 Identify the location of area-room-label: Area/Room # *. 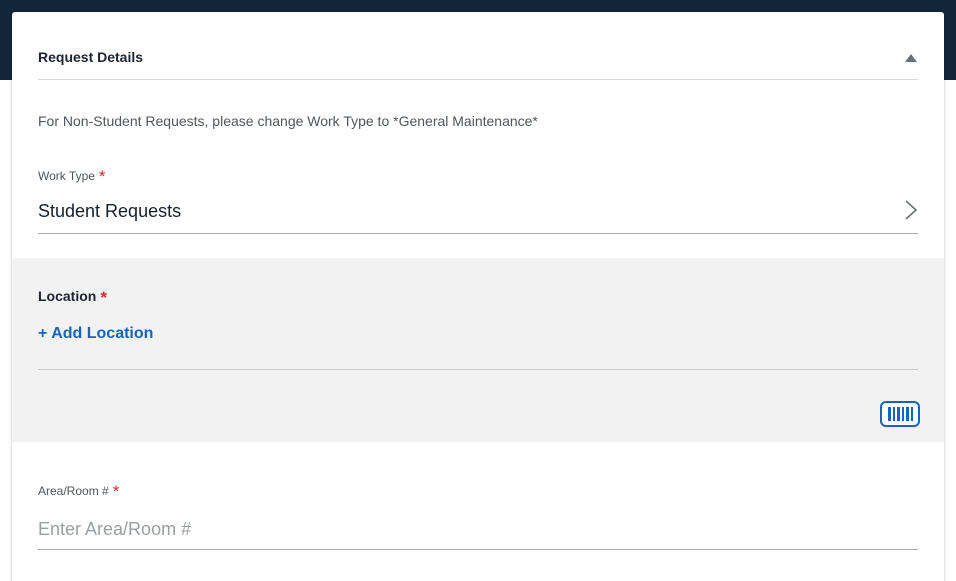
(78, 492).